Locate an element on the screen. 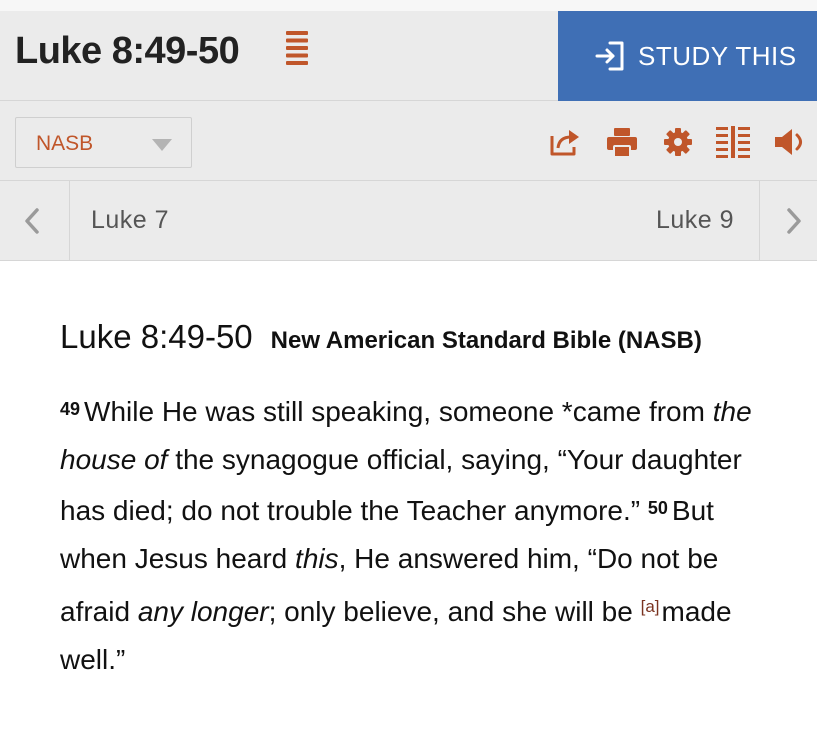 Image resolution: width=817 pixels, height=751 pixels. previous-chapter-button is located at coordinates (35, 221).